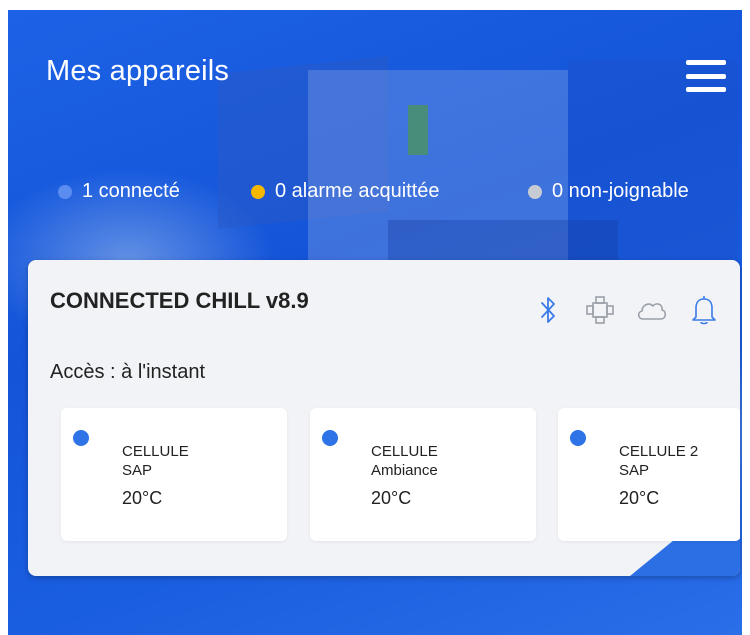 The height and width of the screenshot is (635, 750). I want to click on hamburger-menu-icon, so click(706, 76).